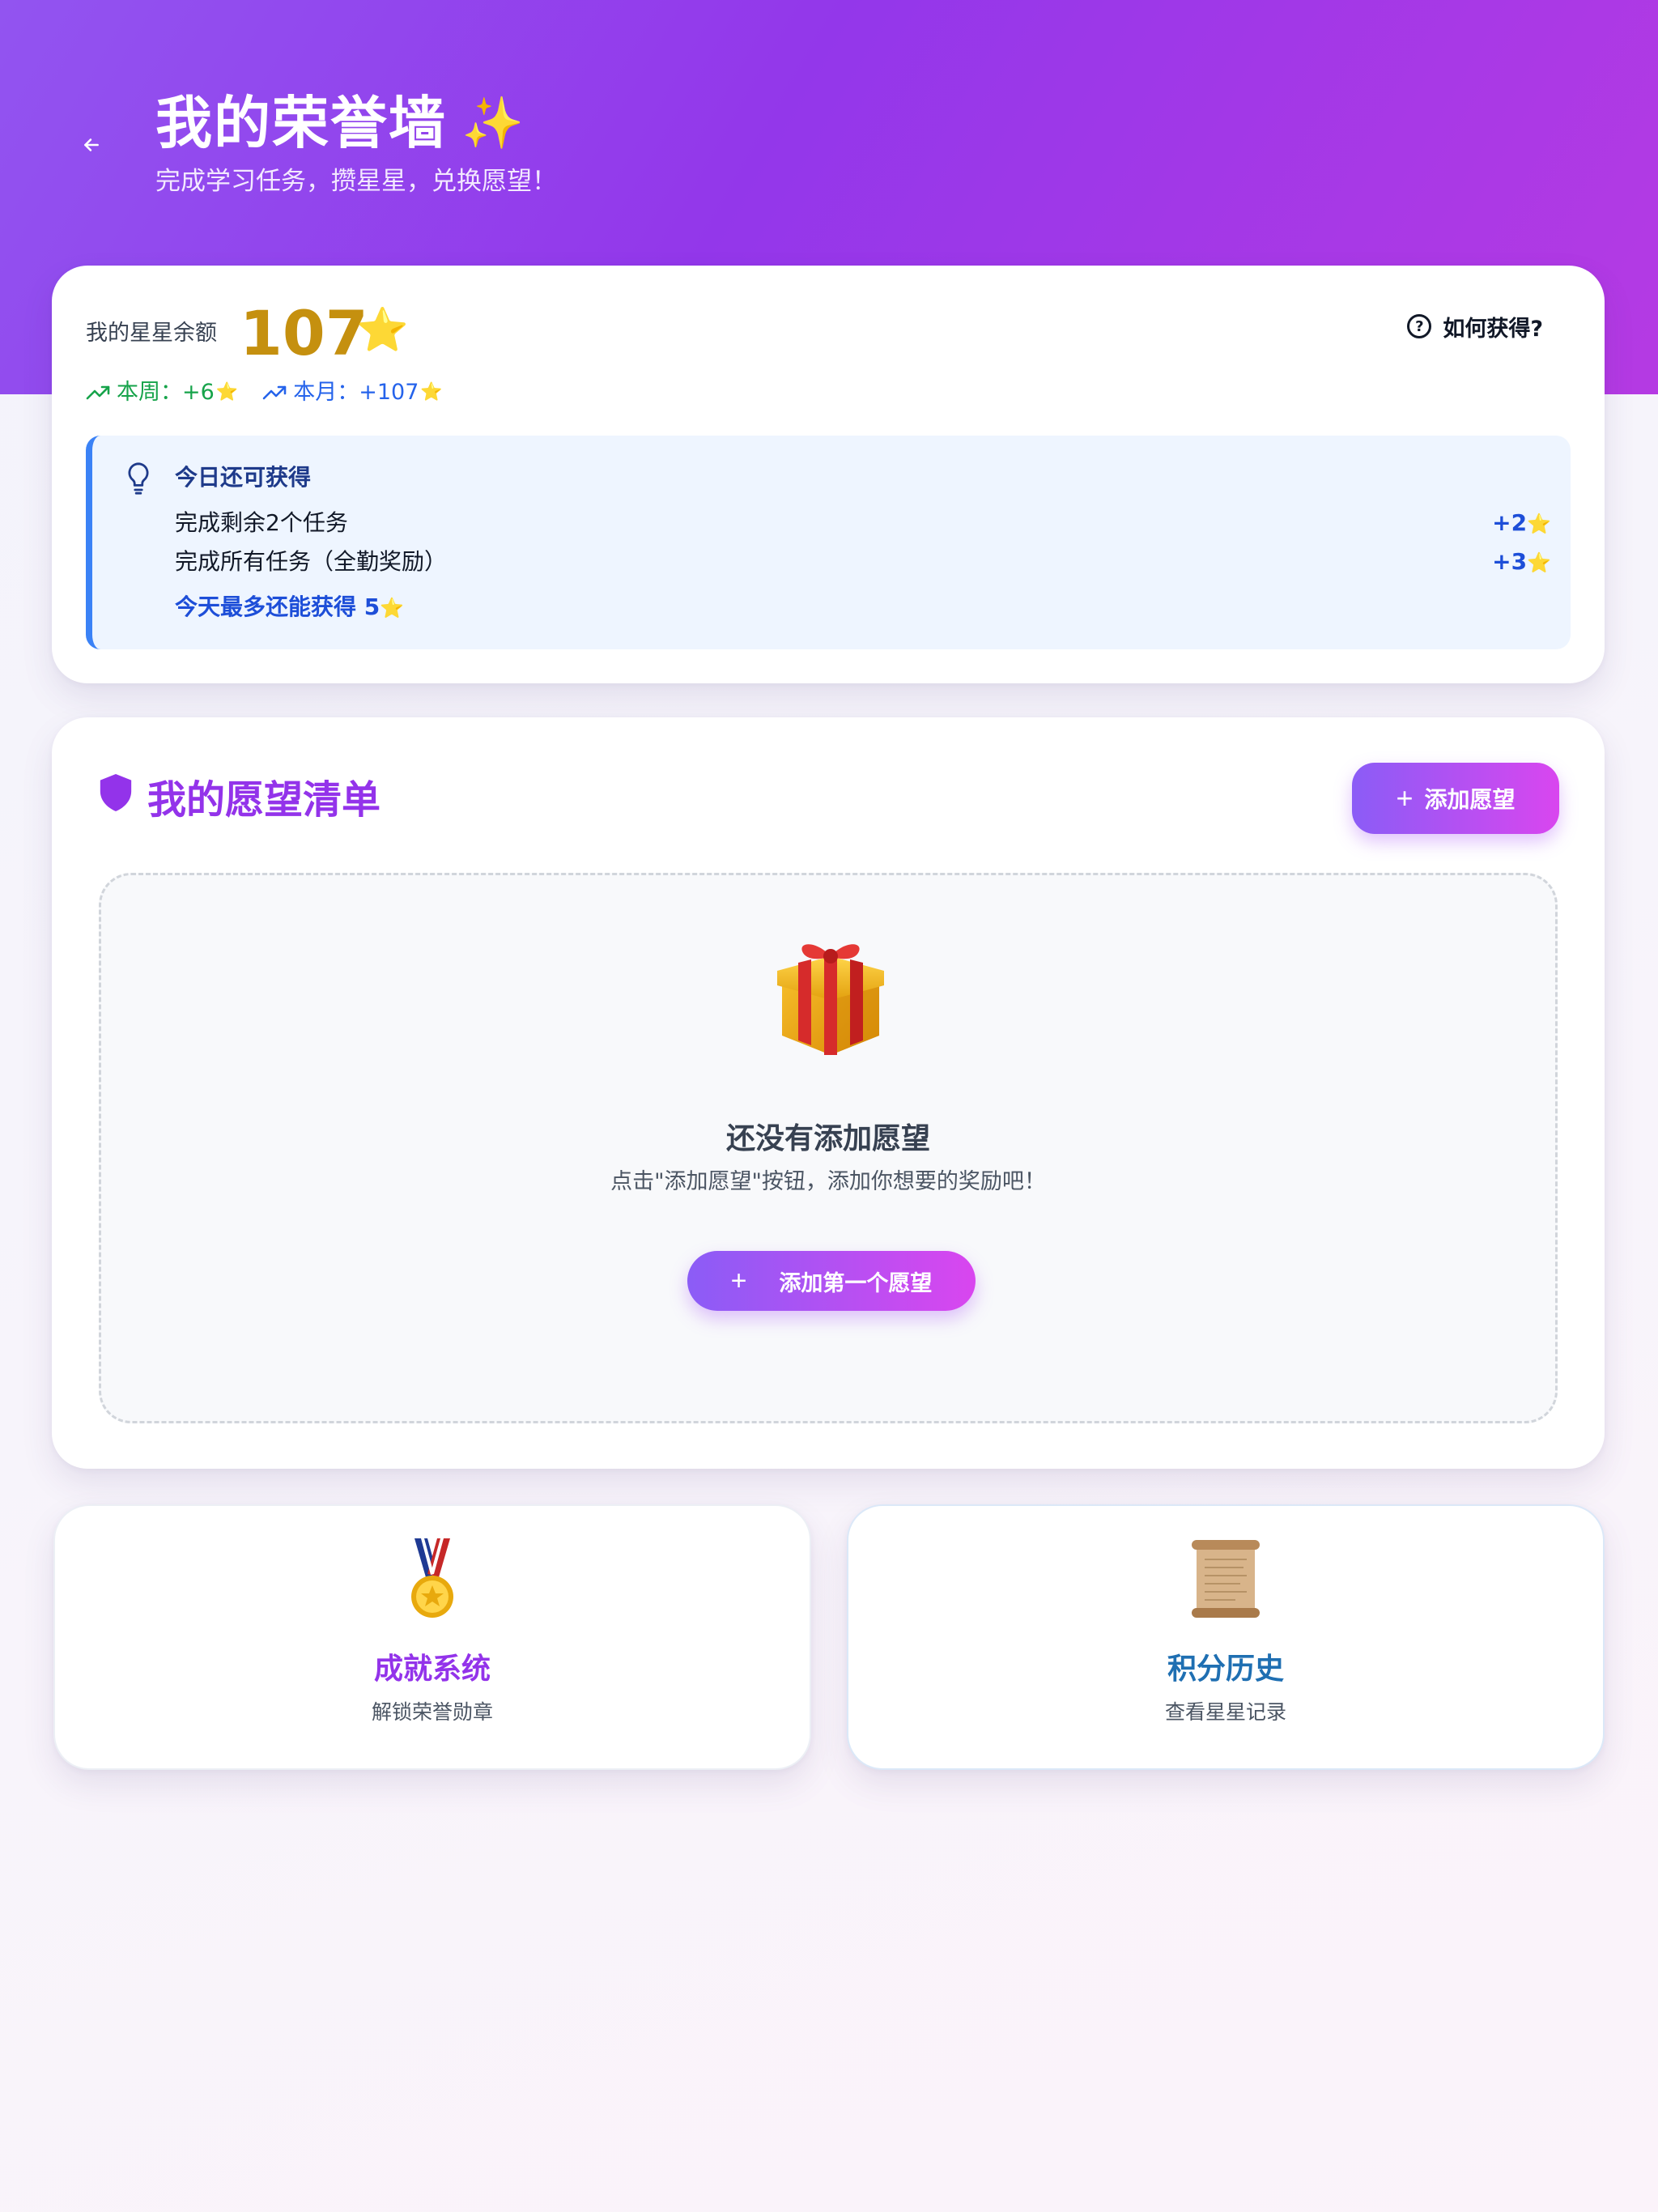  Describe the element at coordinates (261, 522) in the screenshot. I see `earnable-item-label: 完成剩余2个任务` at that location.